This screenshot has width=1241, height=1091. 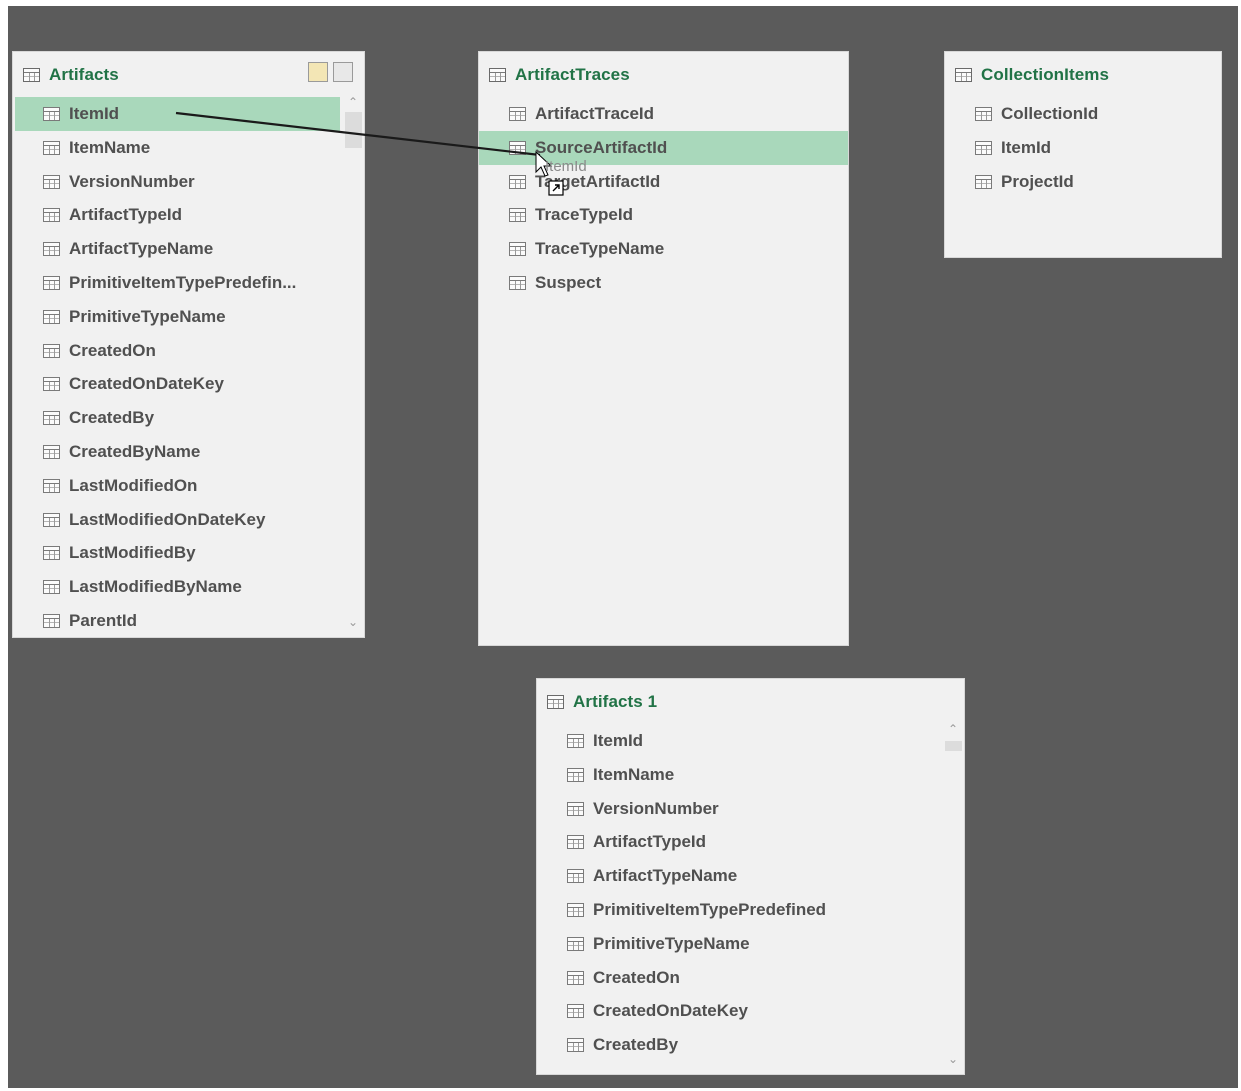 I want to click on field-label: CreatedOnDateKey, so click(x=146, y=384).